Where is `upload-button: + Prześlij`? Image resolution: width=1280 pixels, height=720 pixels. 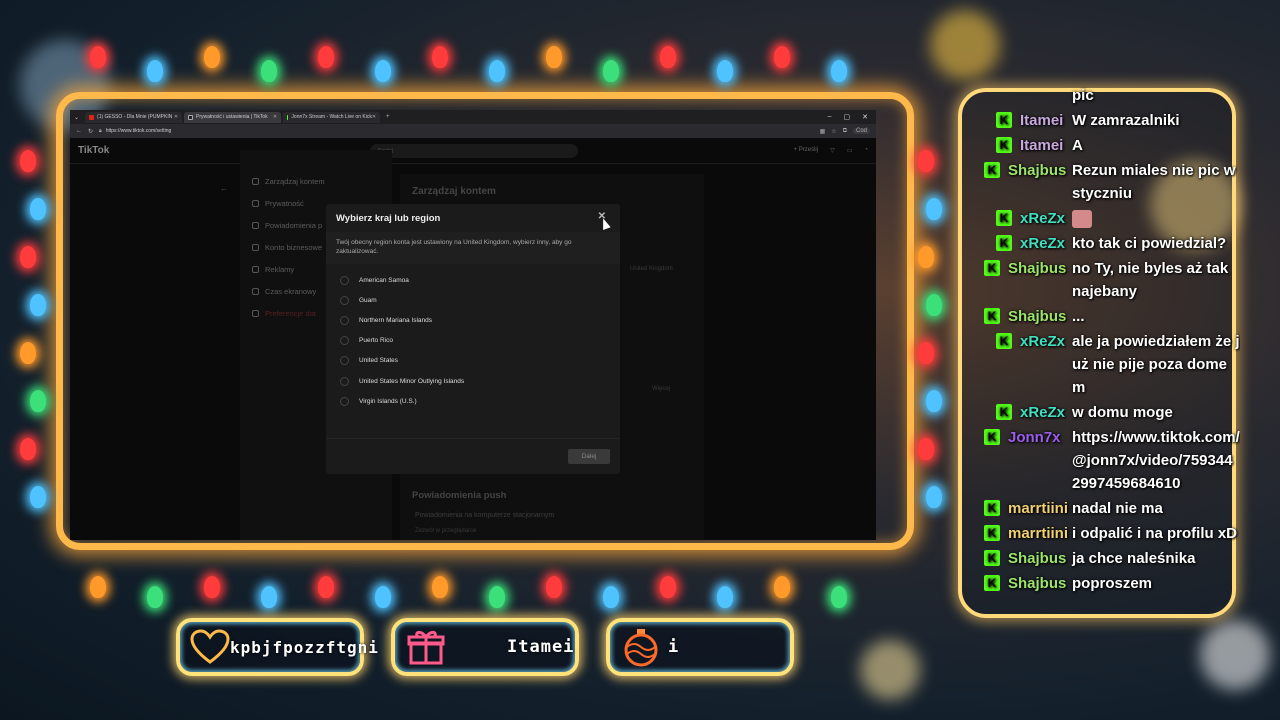 upload-button: + Prześlij is located at coordinates (806, 150).